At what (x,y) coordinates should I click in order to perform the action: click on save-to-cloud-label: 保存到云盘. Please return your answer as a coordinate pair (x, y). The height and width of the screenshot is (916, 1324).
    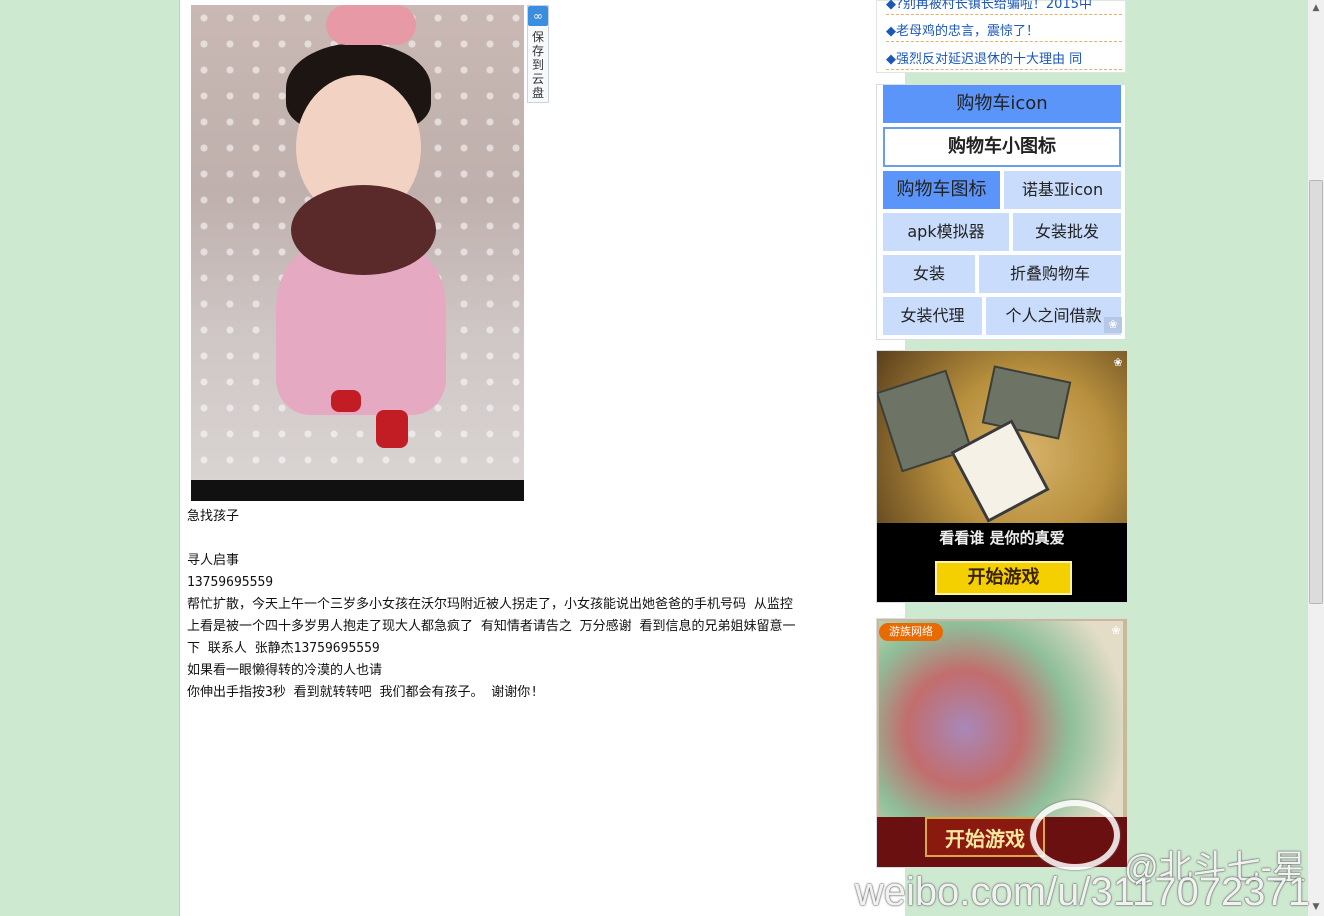
    Looking at the image, I should click on (538, 65).